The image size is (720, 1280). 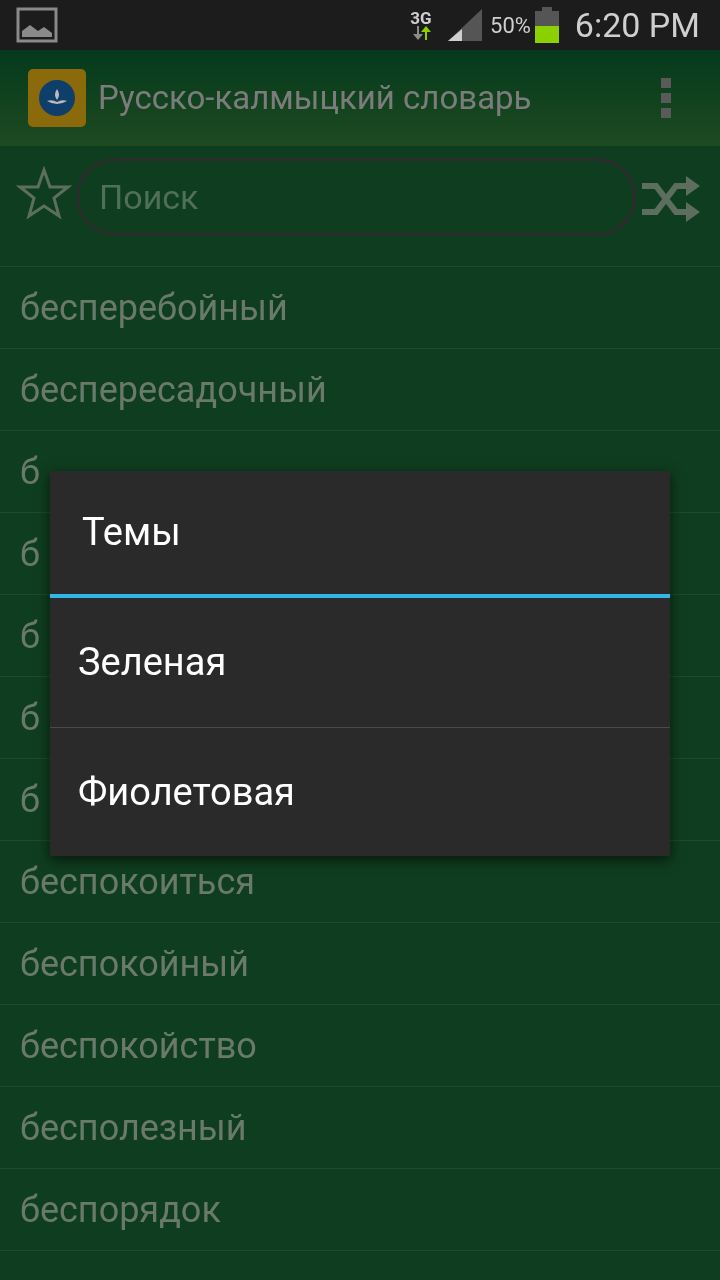 What do you see at coordinates (57, 98) in the screenshot?
I see `app-logo-icon` at bounding box center [57, 98].